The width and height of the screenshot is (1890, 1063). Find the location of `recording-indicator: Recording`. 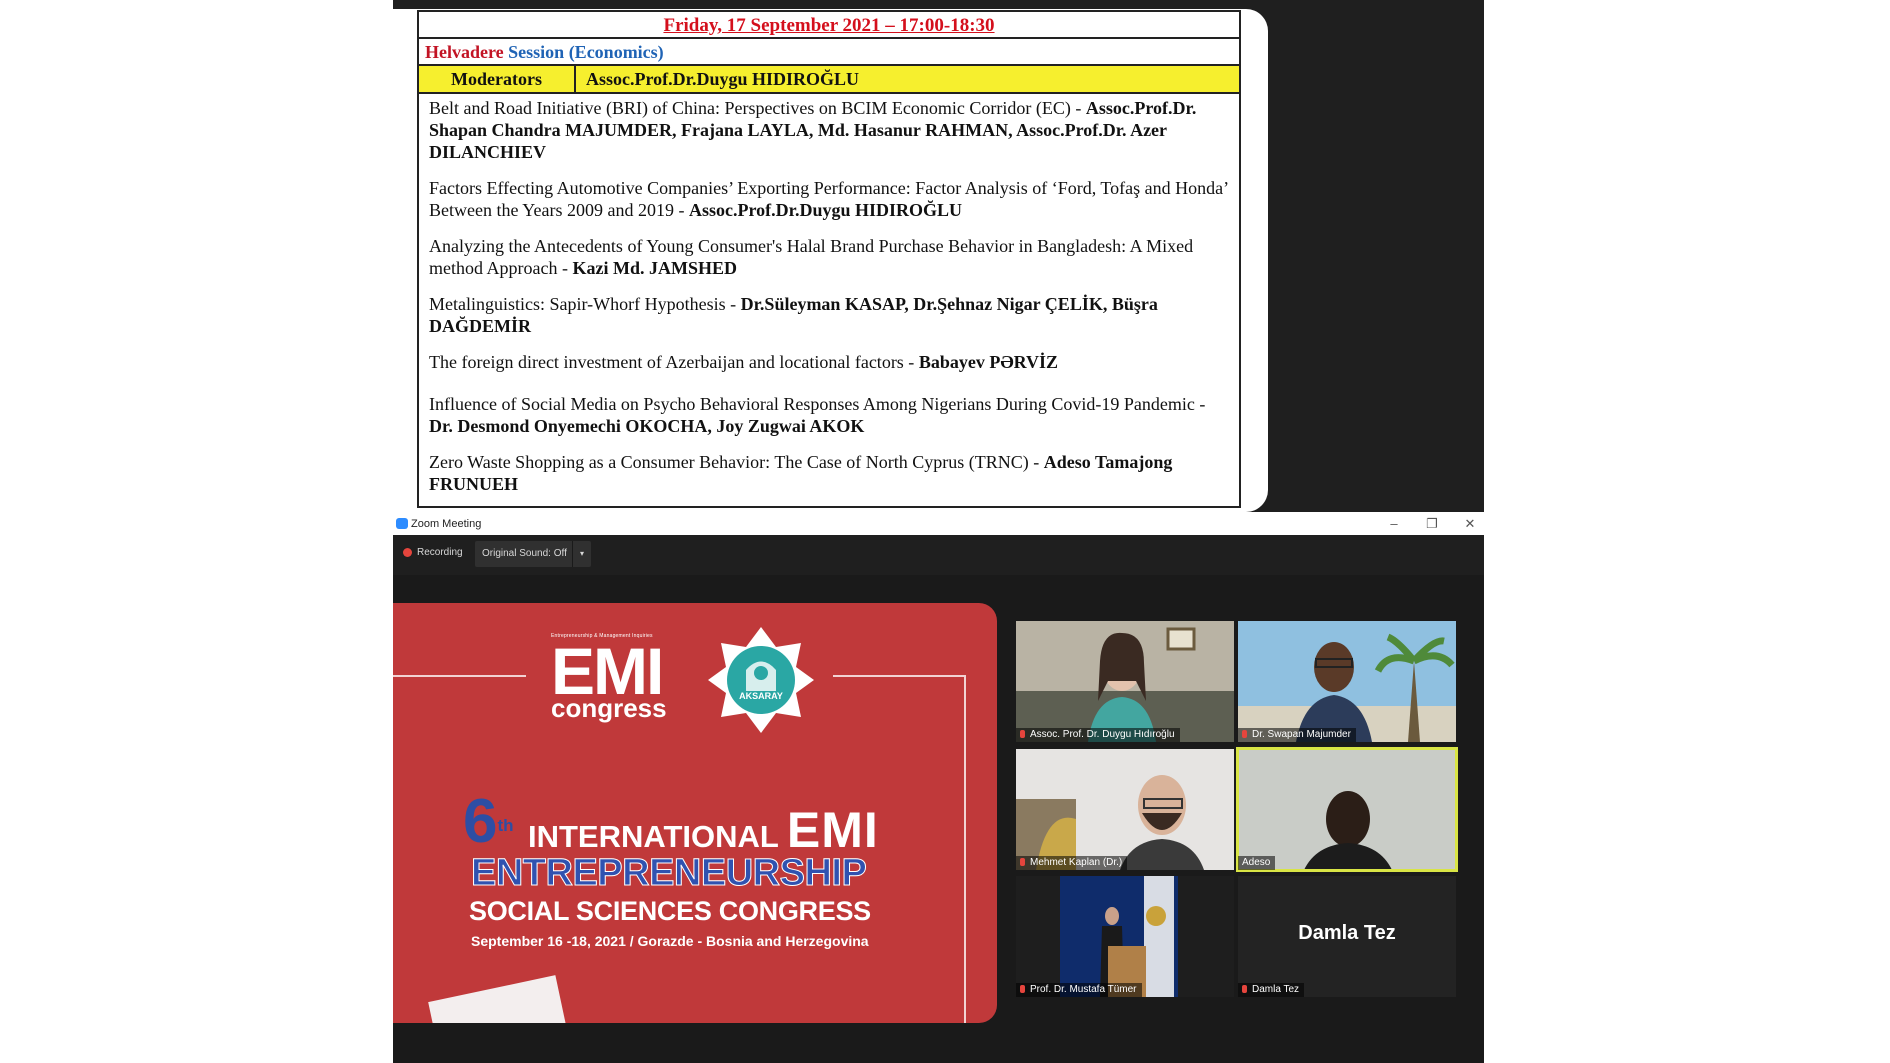

recording-indicator: Recording is located at coordinates (433, 552).